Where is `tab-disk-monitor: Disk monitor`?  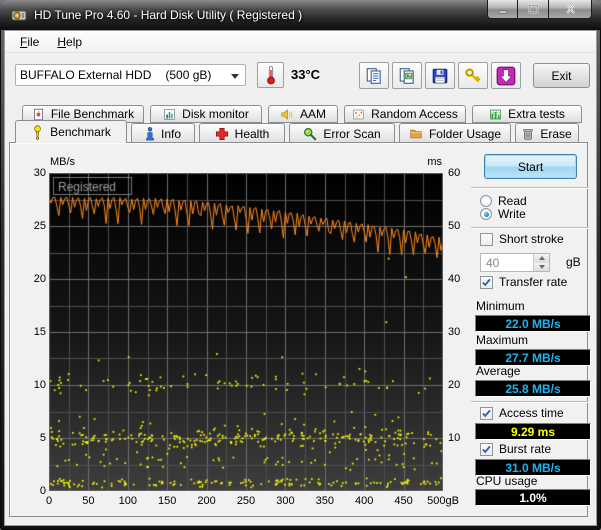 tab-disk-monitor: Disk monitor is located at coordinates (206, 114).